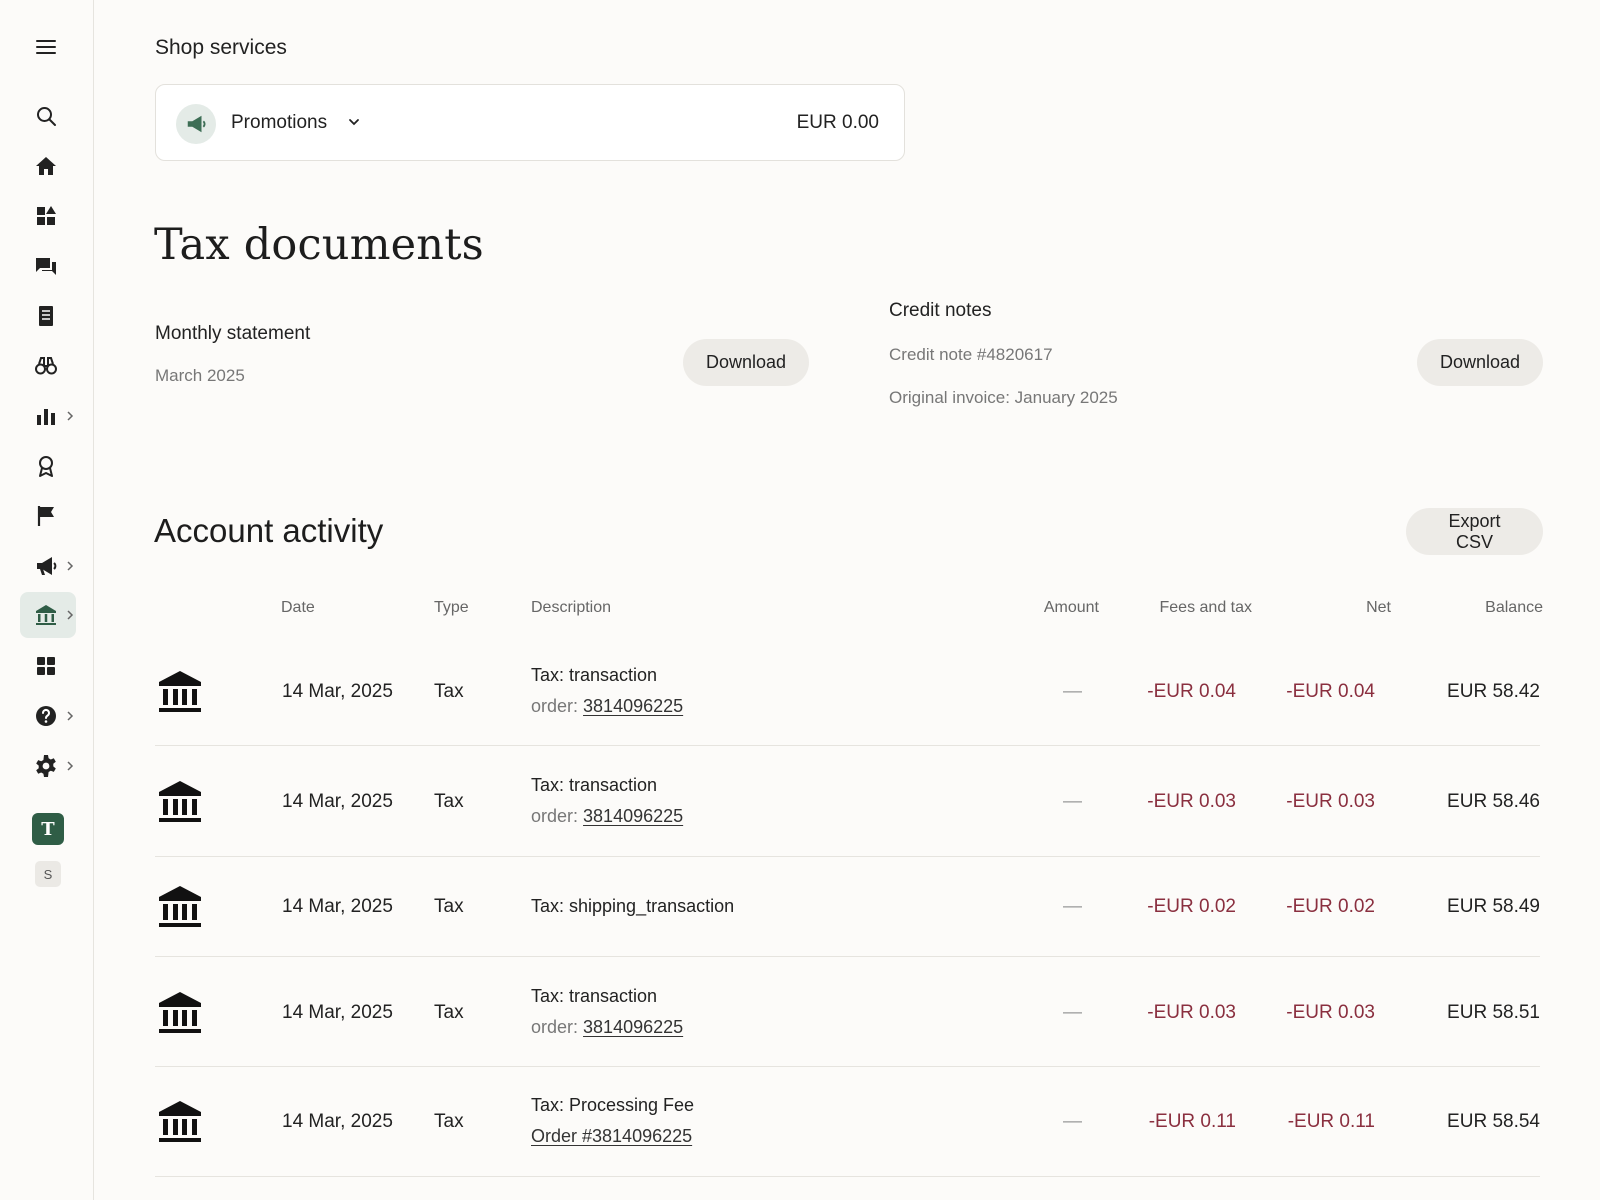 The image size is (1600, 1200). What do you see at coordinates (1191, 691) in the screenshot?
I see `row-fees: -EUR 0.04` at bounding box center [1191, 691].